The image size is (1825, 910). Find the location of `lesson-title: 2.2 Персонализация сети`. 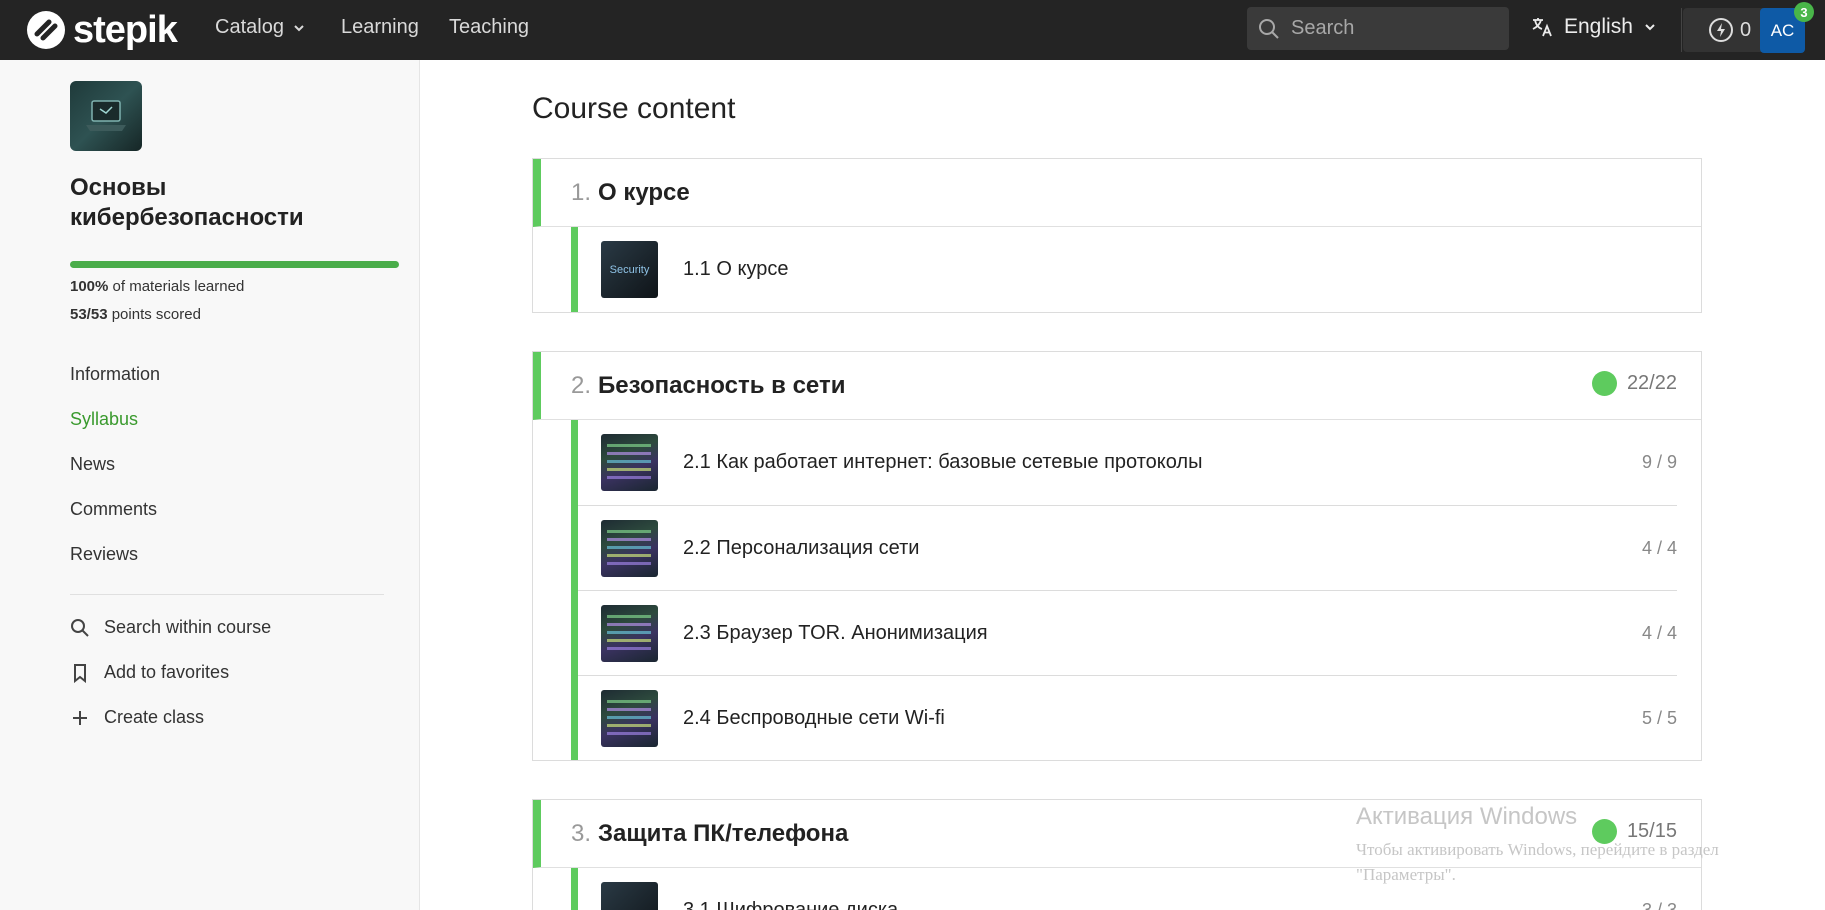

lesson-title: 2.2 Персонализация сети is located at coordinates (801, 547).